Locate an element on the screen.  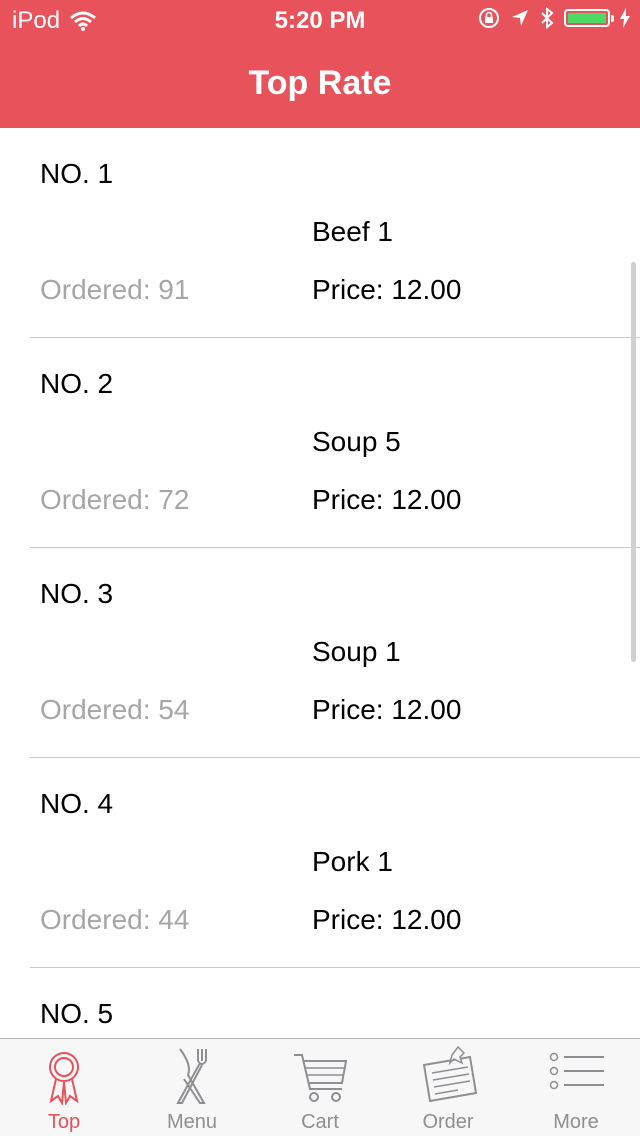
tab-bar: Top Menu Cart Order More is located at coordinates (320, 1087).